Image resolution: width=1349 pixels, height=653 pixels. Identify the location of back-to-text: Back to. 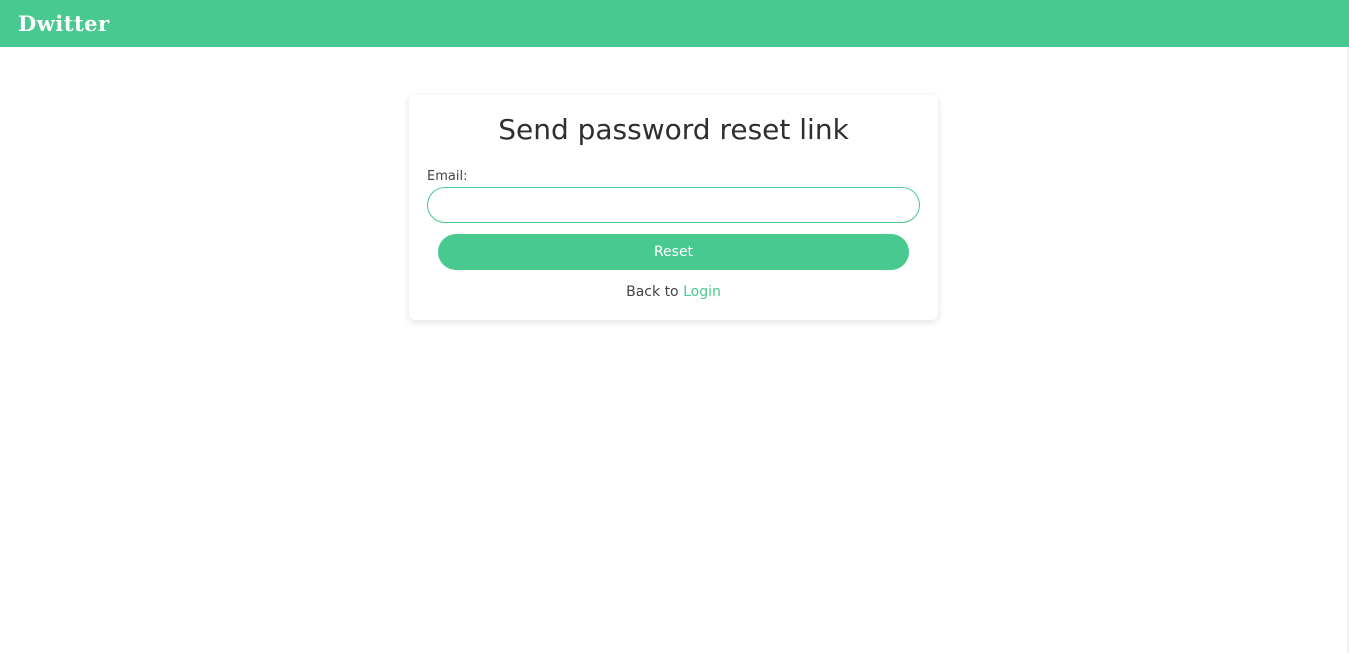
(652, 292).